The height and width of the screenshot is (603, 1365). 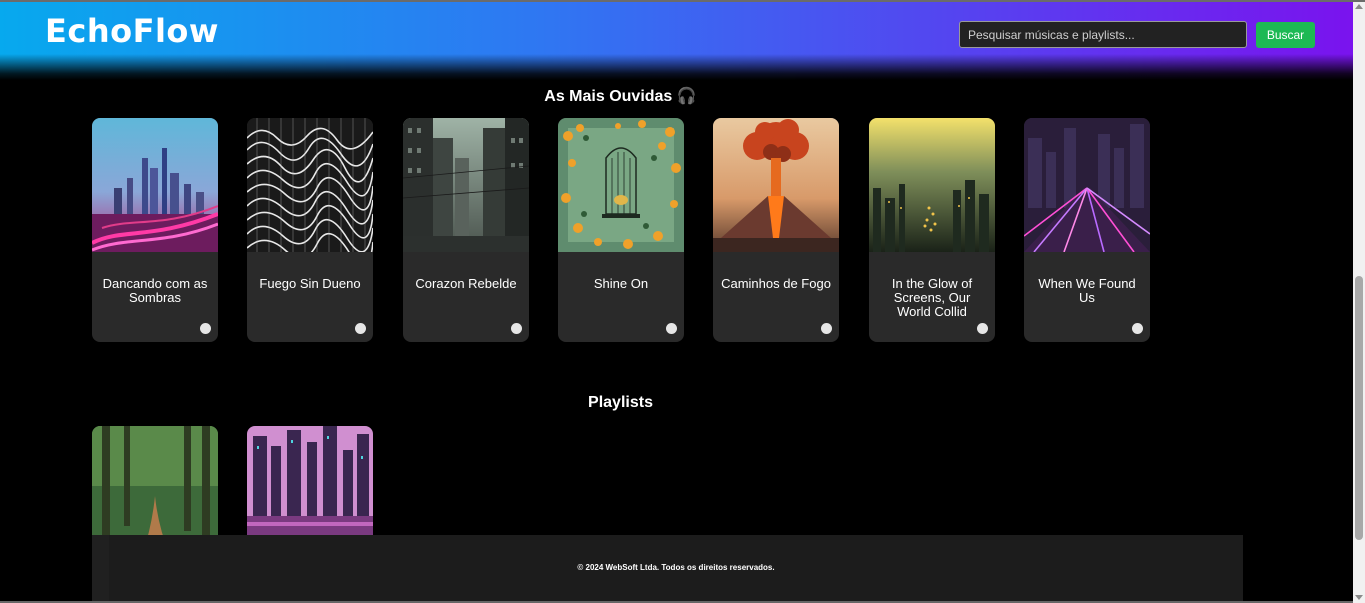 I want to click on song-card: When We Found Us, so click(x=1087, y=230).